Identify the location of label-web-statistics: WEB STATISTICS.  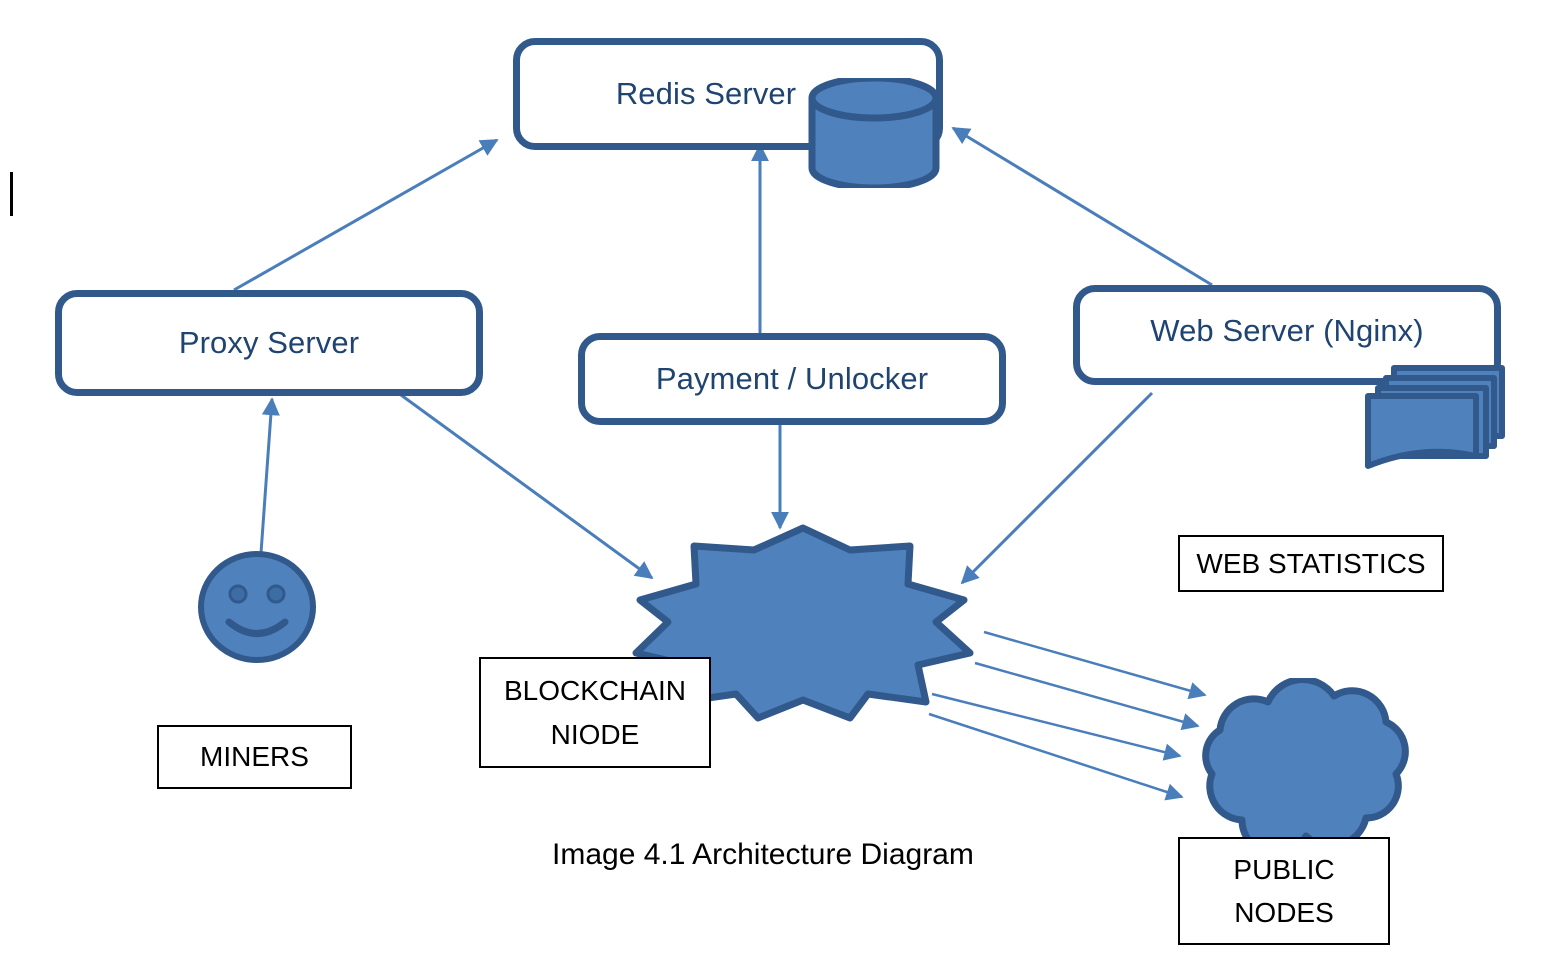
(1311, 563).